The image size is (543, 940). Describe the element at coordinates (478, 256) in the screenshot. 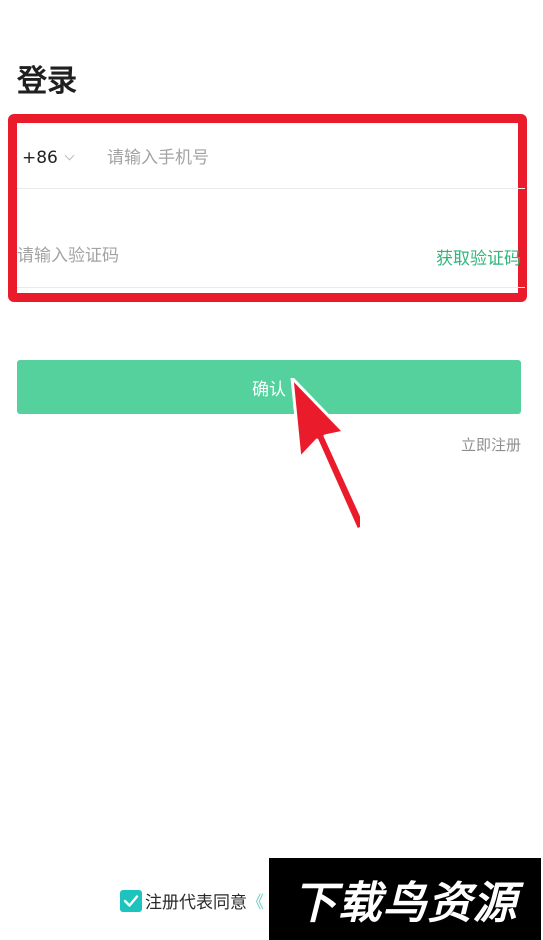

I see `get-code-button: 获取验证码` at that location.